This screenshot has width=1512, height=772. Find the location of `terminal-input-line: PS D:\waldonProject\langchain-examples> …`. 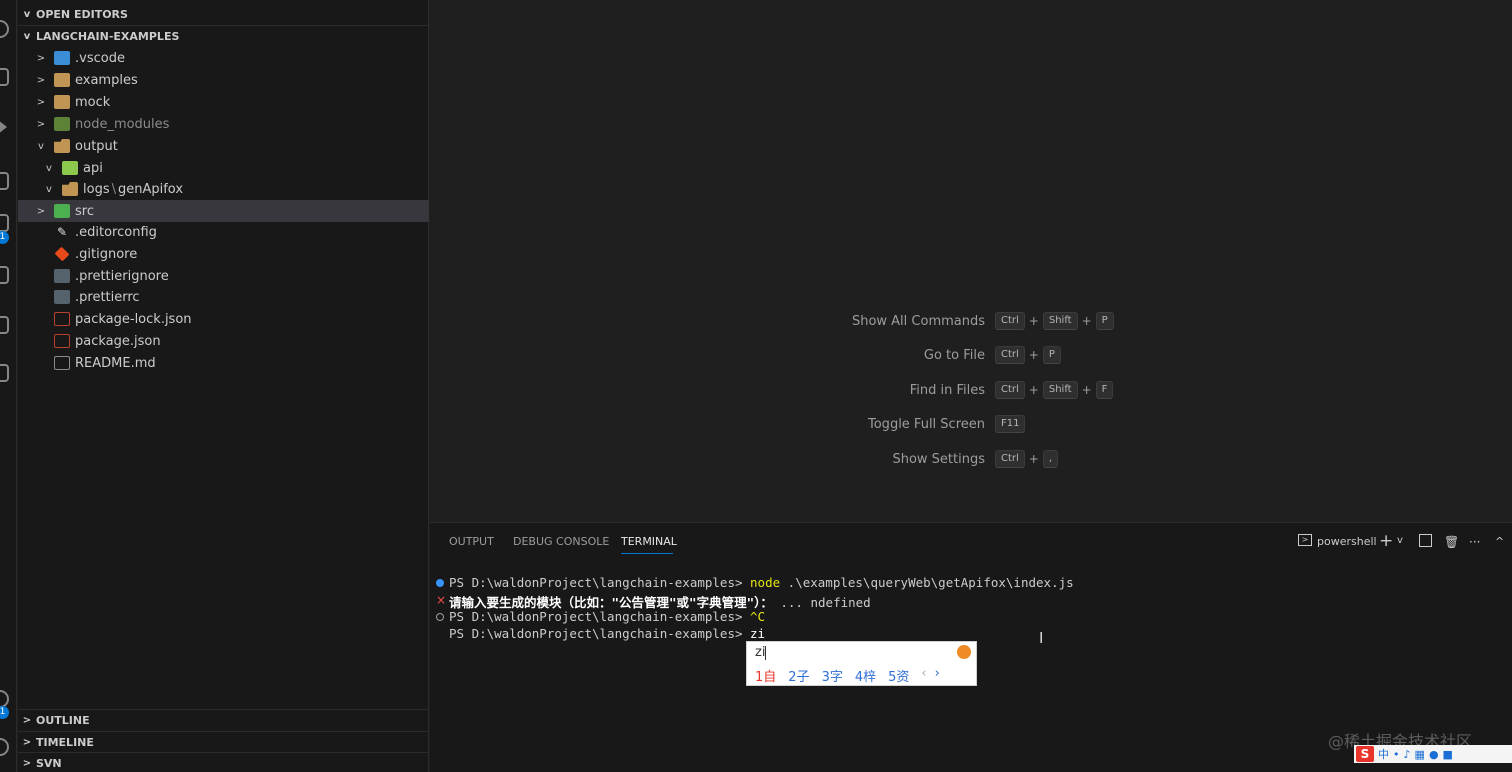

terminal-input-line: PS D:\waldonProject\langchain-examples> … is located at coordinates (607, 633).